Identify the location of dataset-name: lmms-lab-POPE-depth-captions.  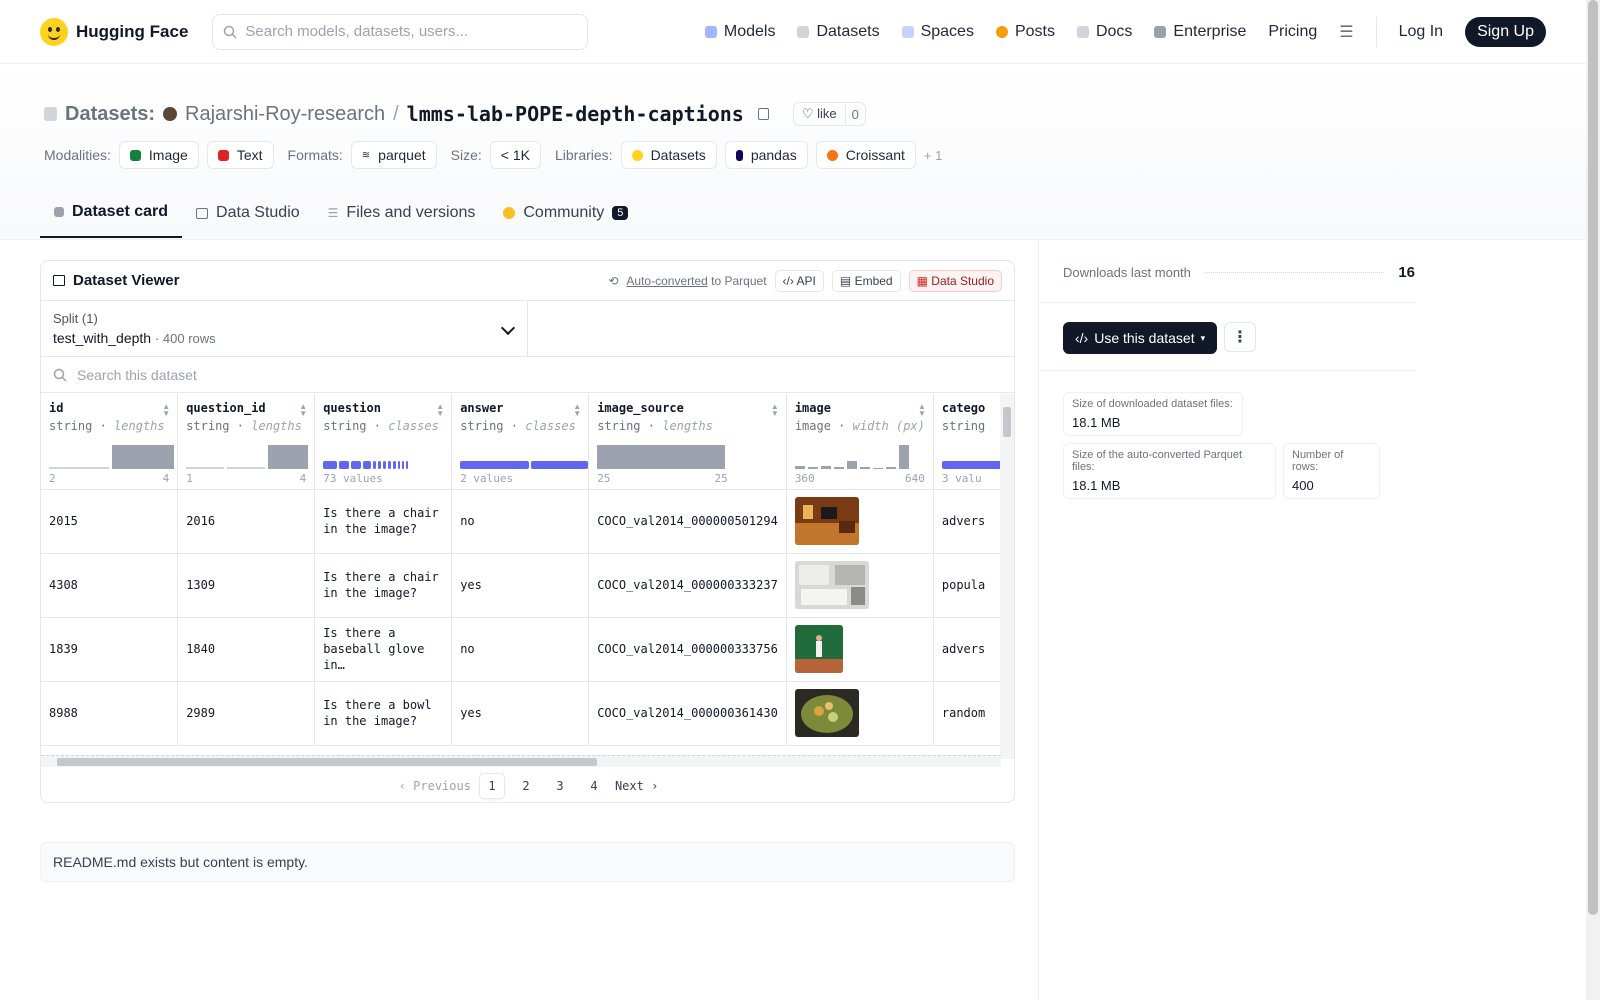
(575, 114).